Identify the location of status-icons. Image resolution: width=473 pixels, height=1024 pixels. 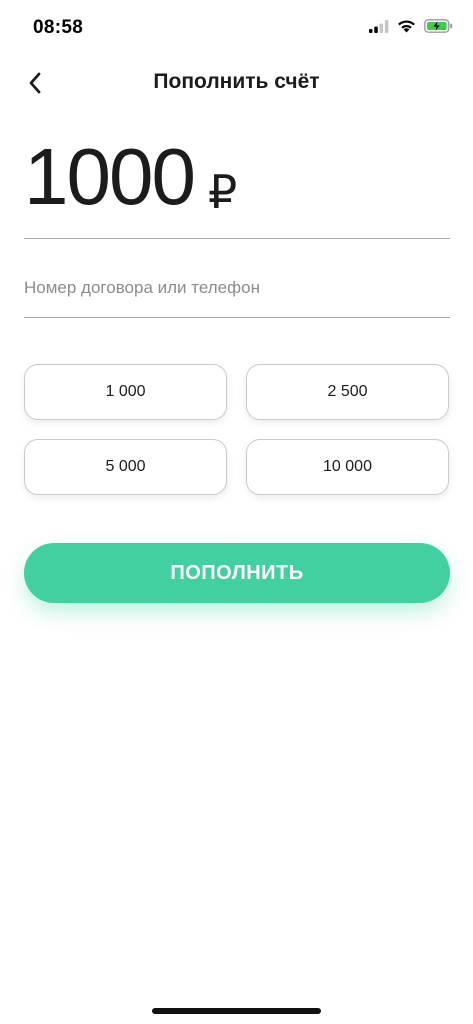
(411, 28).